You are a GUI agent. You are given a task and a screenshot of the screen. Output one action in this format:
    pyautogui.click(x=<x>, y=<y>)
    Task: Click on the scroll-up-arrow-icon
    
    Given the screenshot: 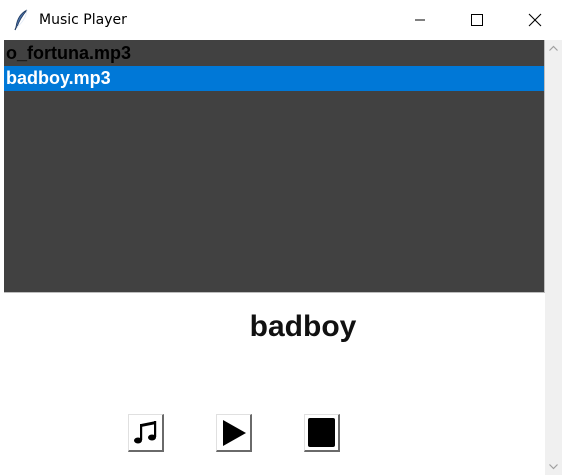 What is the action you would take?
    pyautogui.click(x=553, y=48)
    